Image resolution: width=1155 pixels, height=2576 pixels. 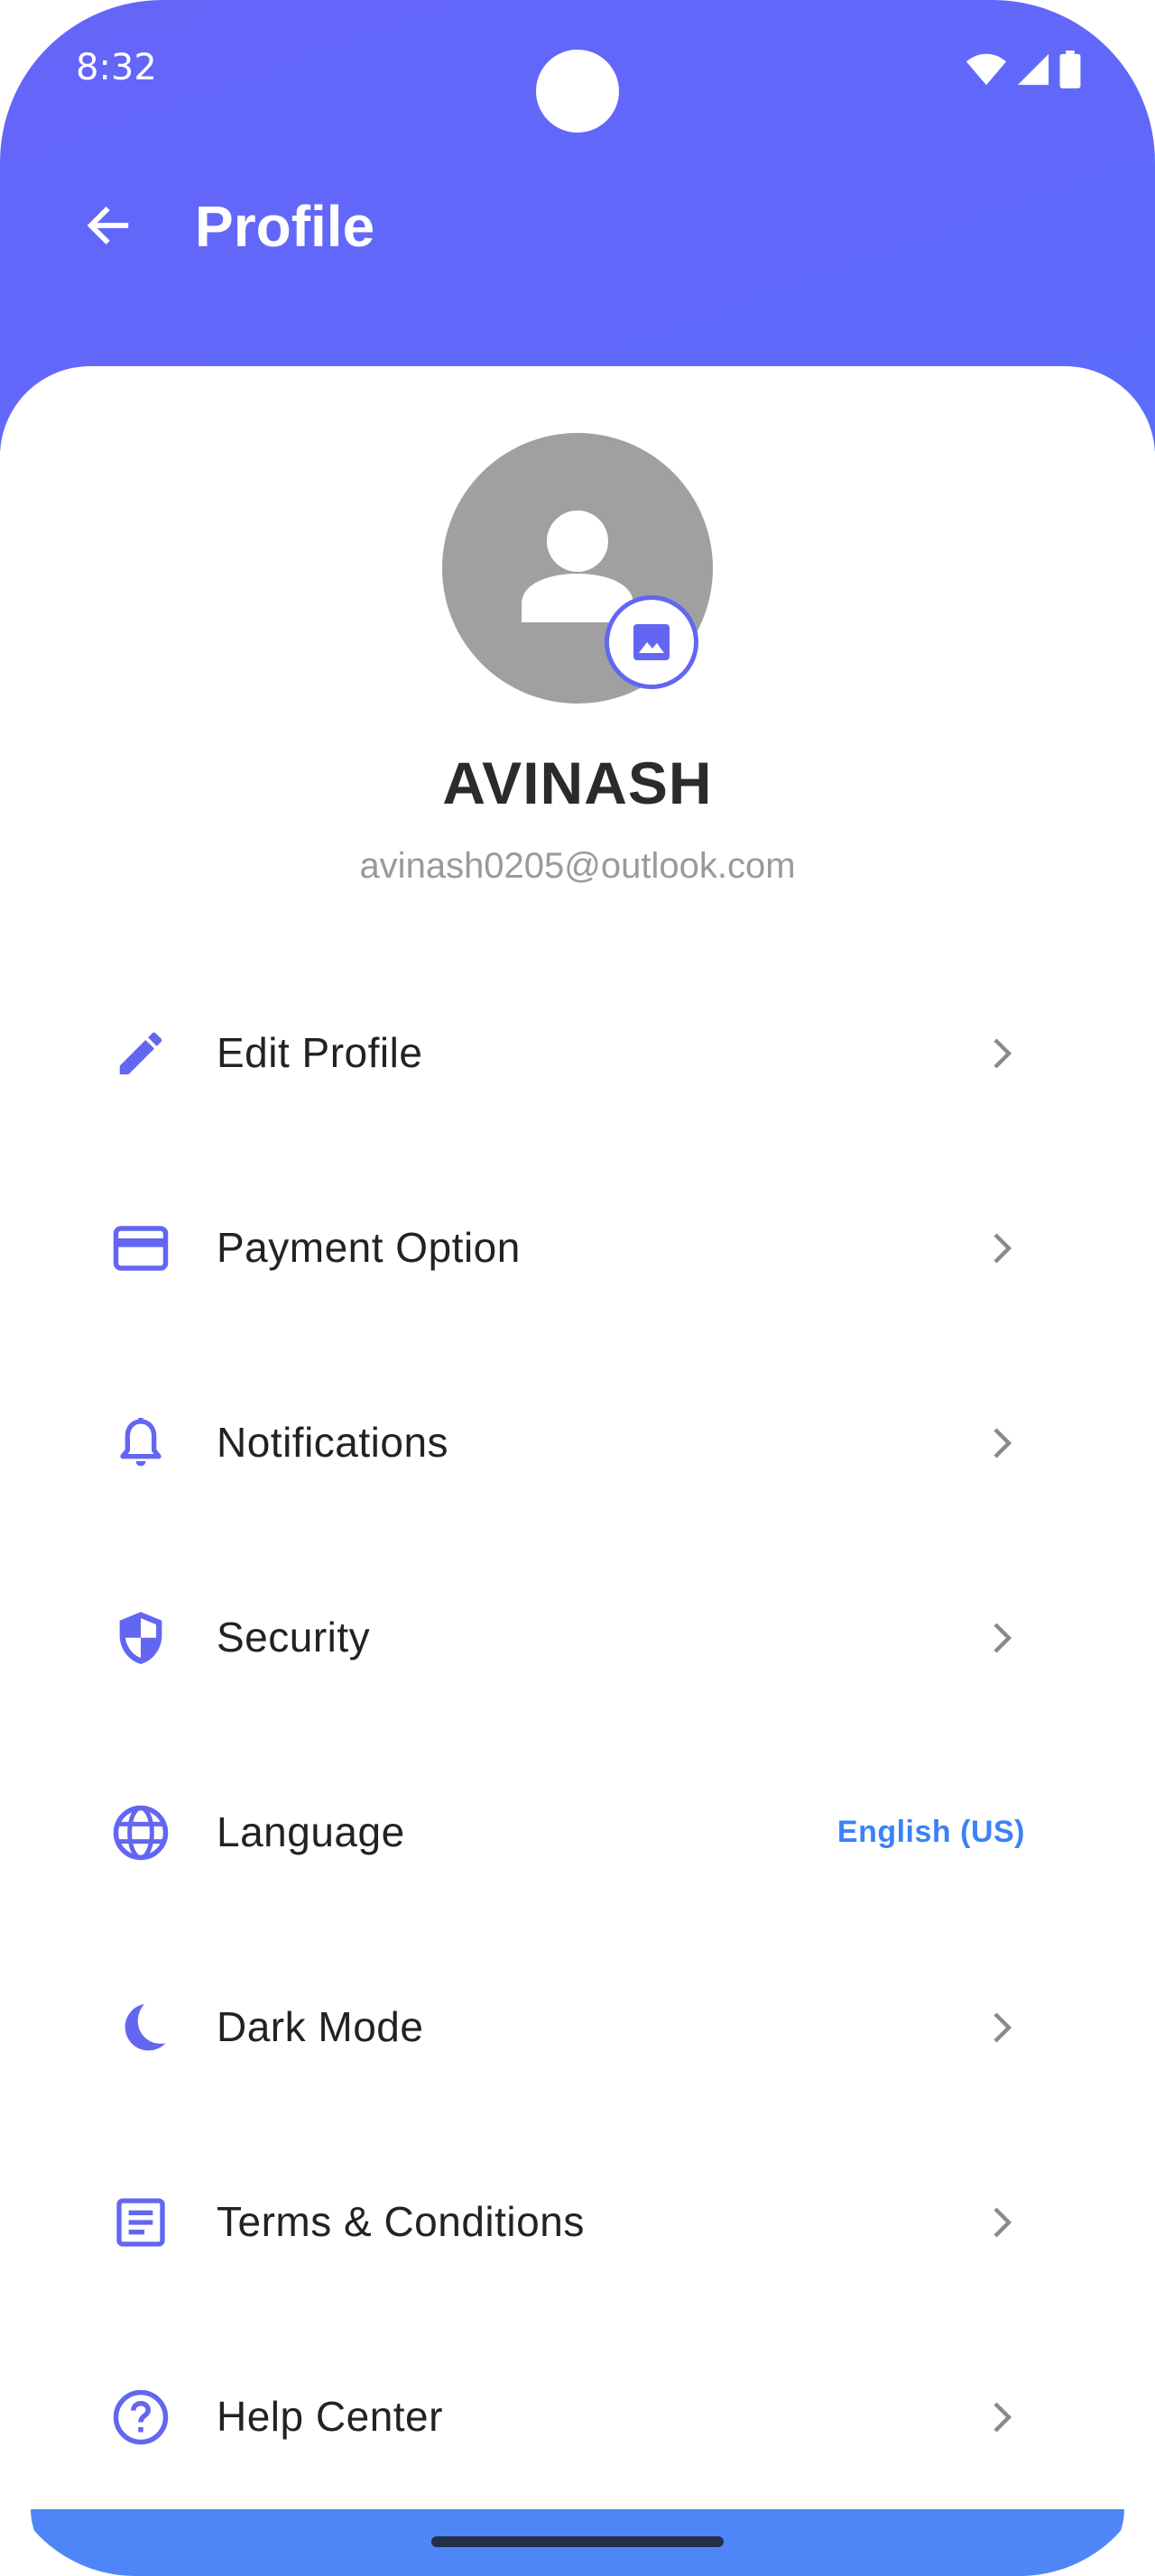 I want to click on home-indicator, so click(x=577, y=2541).